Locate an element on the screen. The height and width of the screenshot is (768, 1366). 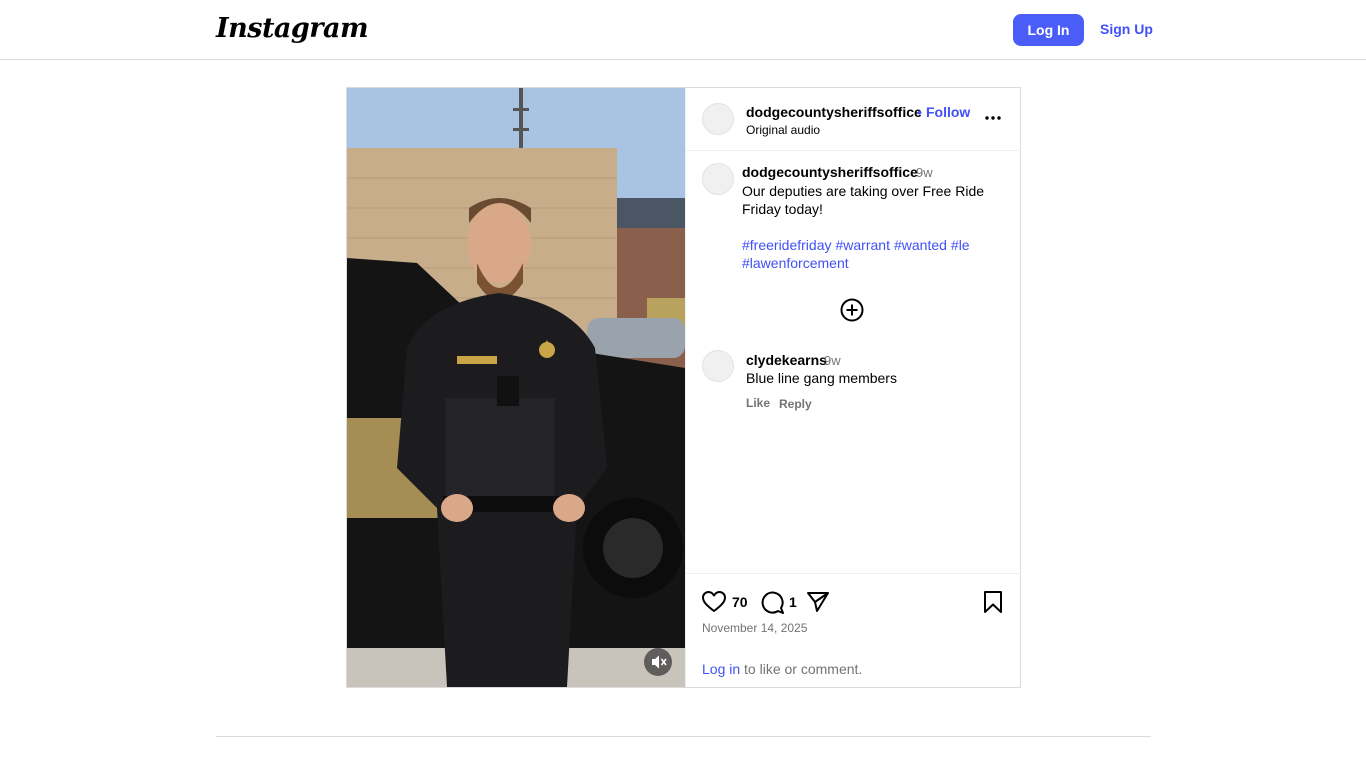
comment-reply-button: Reply is located at coordinates (795, 404).